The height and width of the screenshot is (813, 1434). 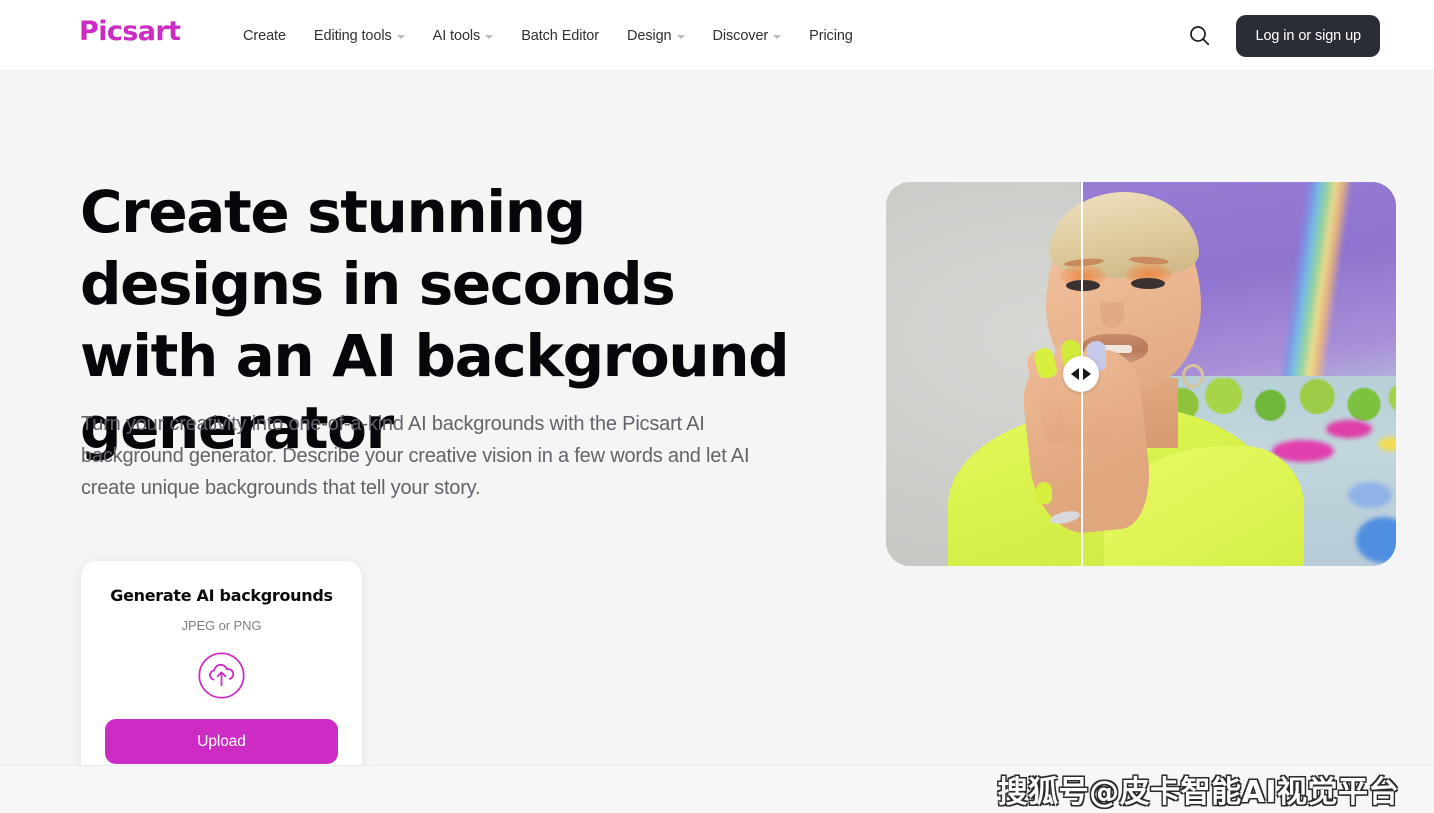 I want to click on watermark-text: 搜狐号@皮卡智能AI视觉平台, so click(x=1198, y=792).